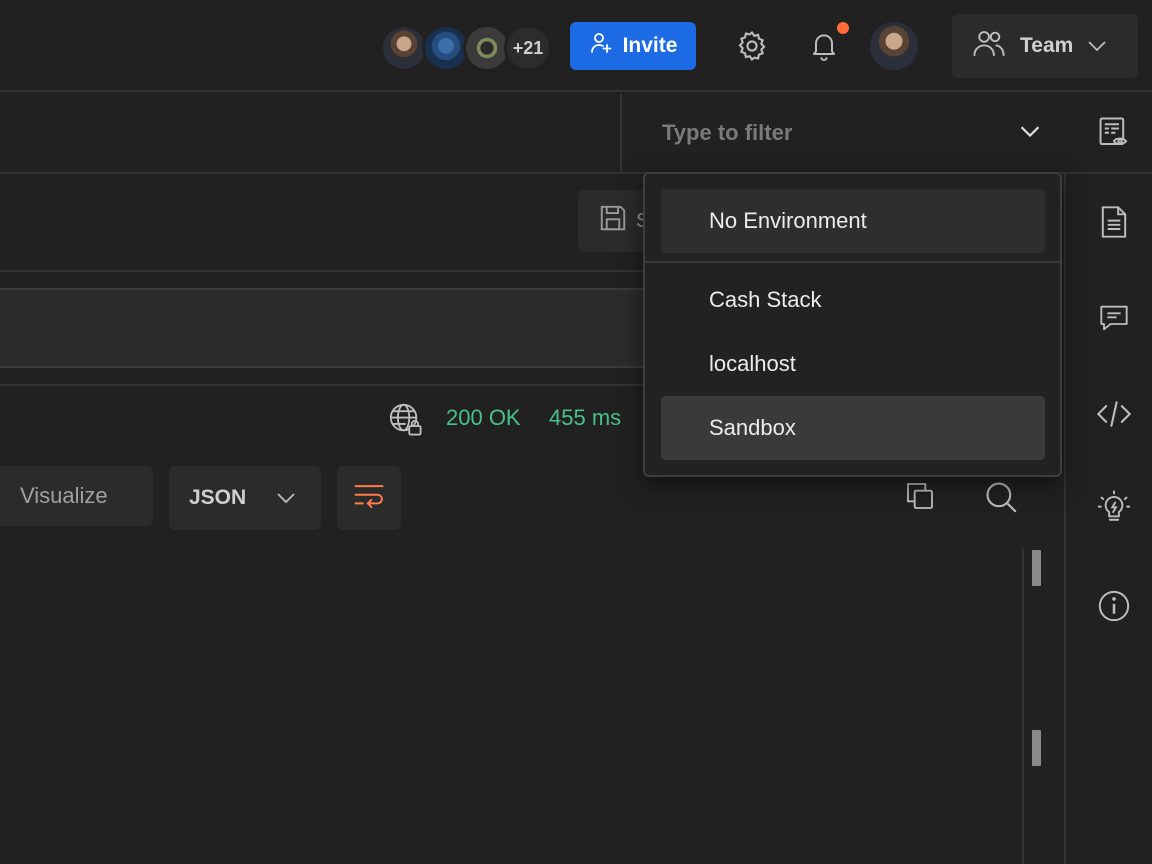 The image size is (1152, 864). What do you see at coordinates (576, 134) in the screenshot?
I see `environment-bar` at bounding box center [576, 134].